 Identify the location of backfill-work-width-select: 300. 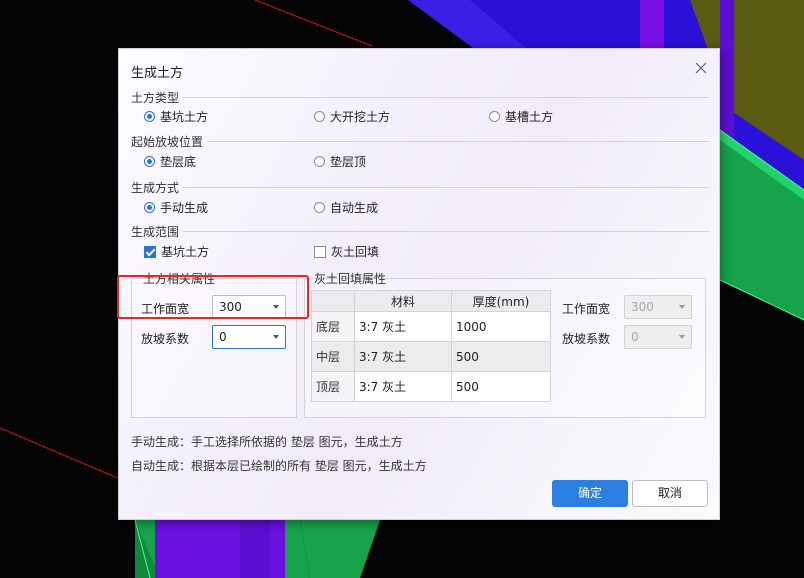
(658, 307).